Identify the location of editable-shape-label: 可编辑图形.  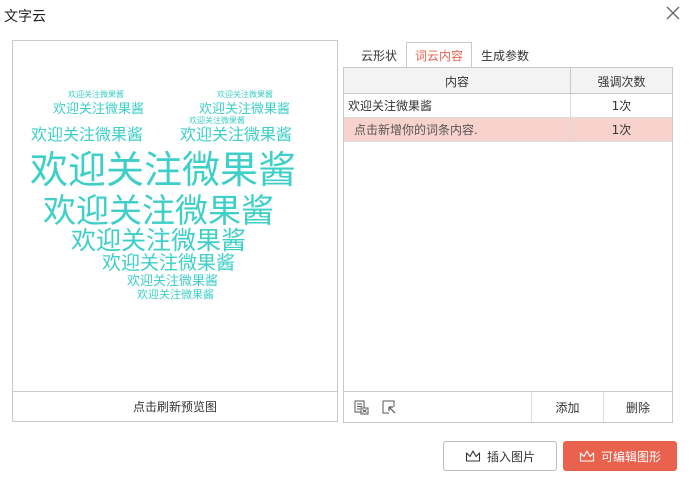
(630, 456).